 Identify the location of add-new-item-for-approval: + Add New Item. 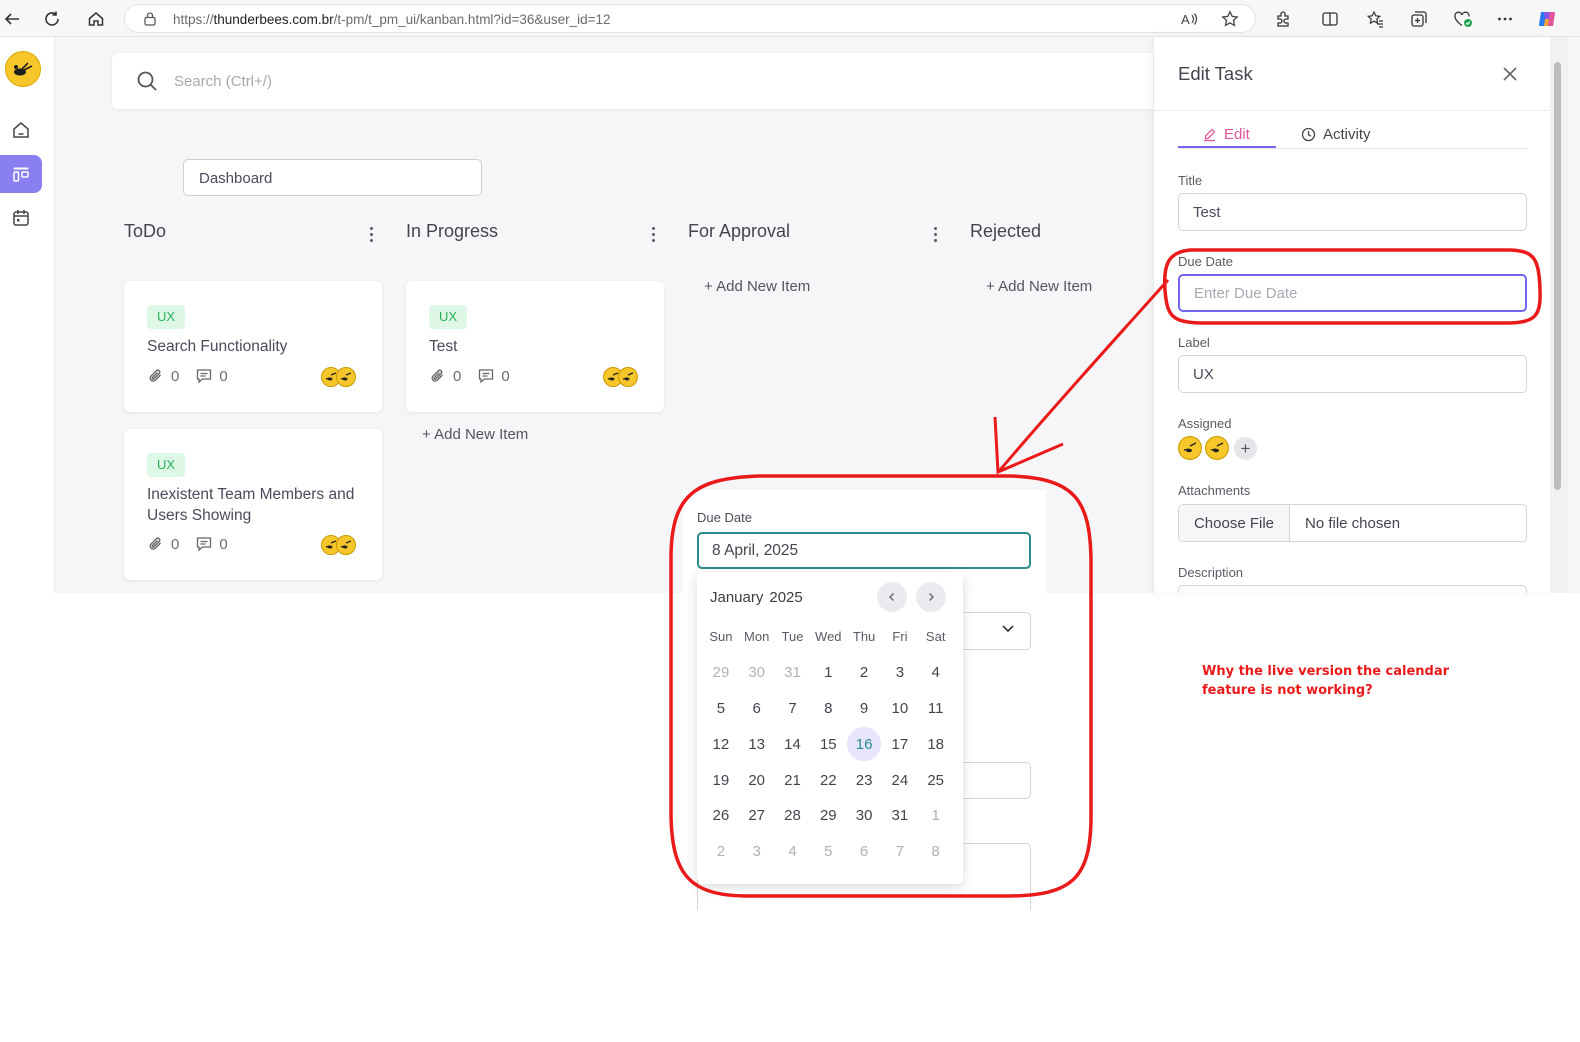
(757, 286).